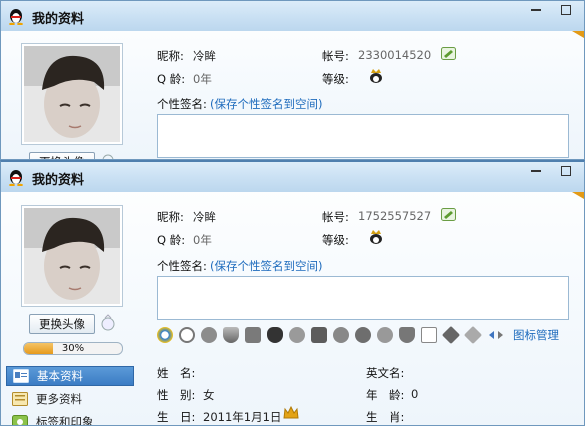 This screenshot has height=426, width=585. Describe the element at coordinates (165, 335) in the screenshot. I see `qzone-icon` at that location.